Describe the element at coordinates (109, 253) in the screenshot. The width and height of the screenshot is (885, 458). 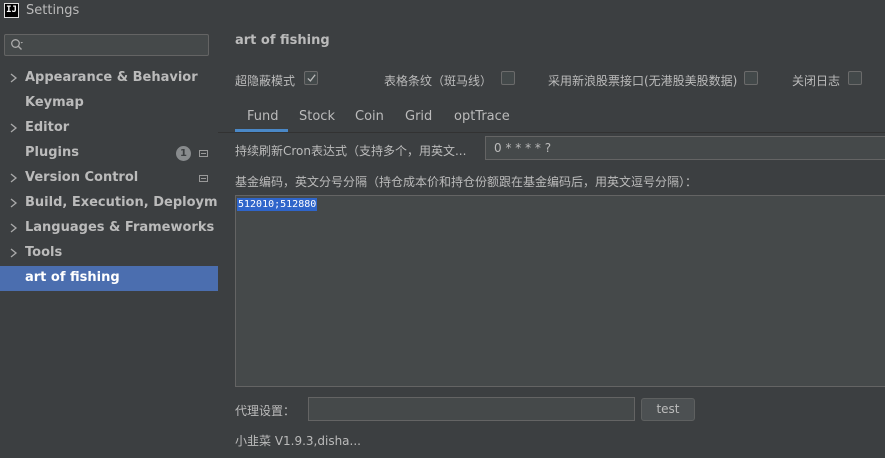
I see `sidebar-item-tools: Tools` at that location.